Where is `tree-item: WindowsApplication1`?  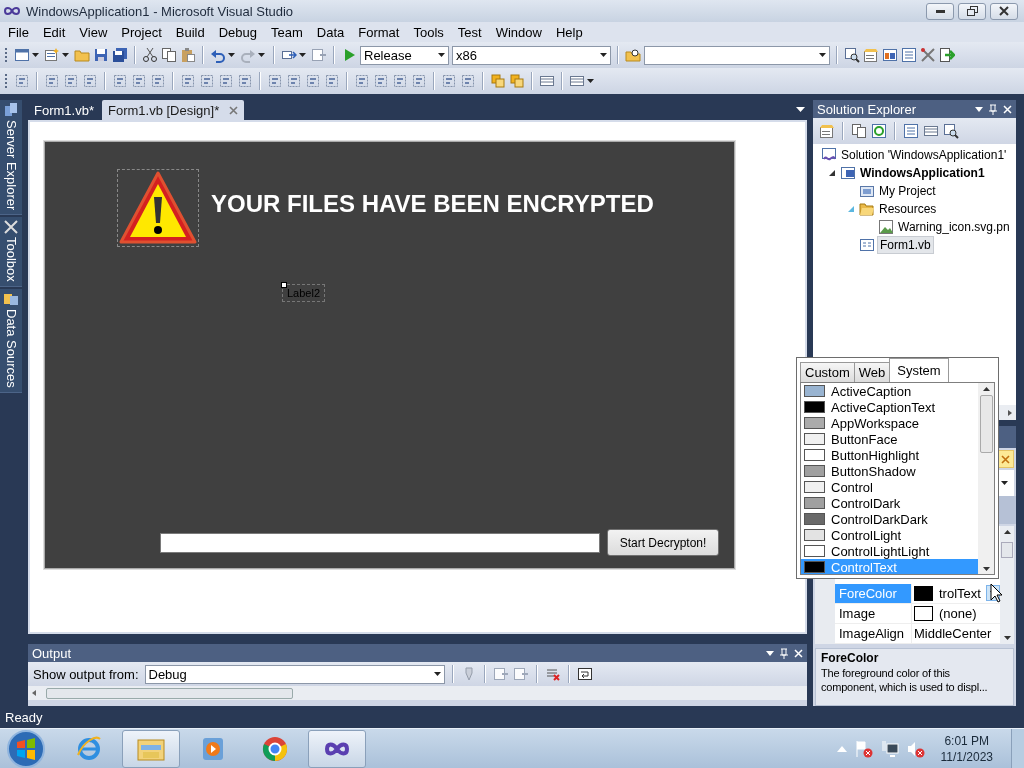
tree-item: WindowsApplication1 is located at coordinates (922, 173).